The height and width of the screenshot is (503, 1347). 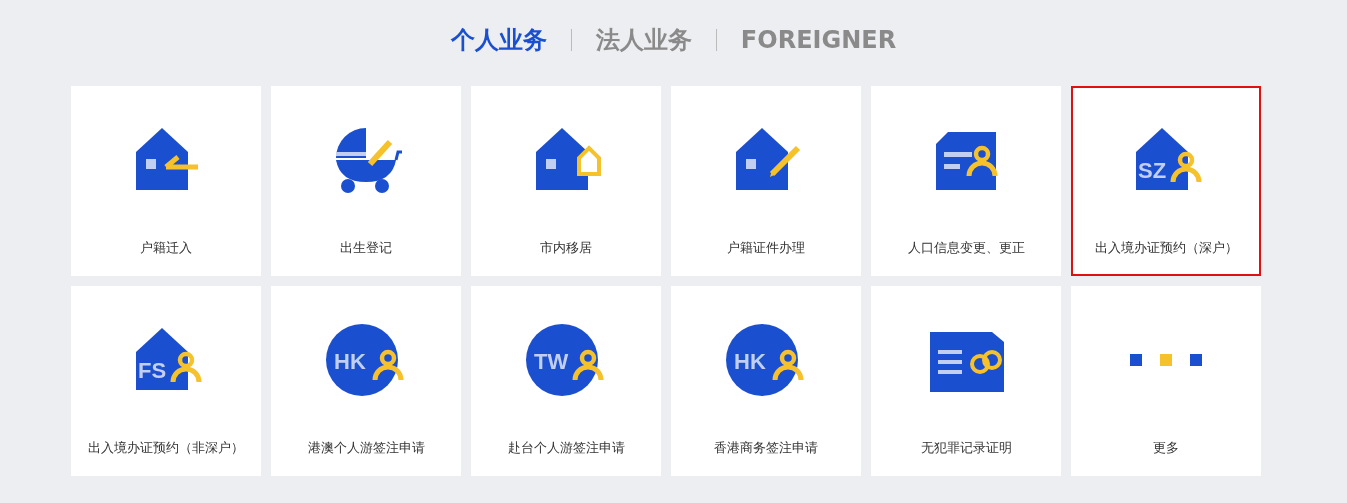 What do you see at coordinates (166, 448) in the screenshot?
I see `card-label: 出入境办证预约（非深户）` at bounding box center [166, 448].